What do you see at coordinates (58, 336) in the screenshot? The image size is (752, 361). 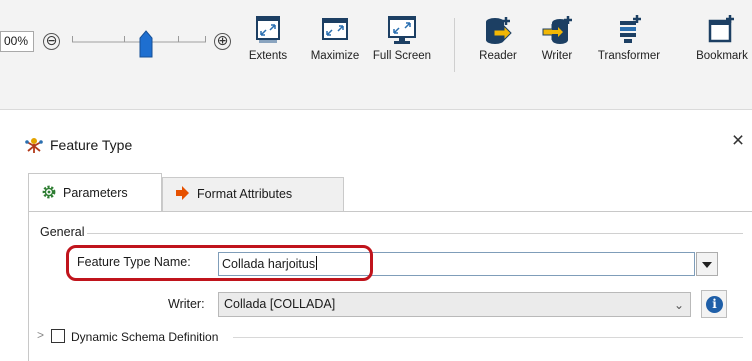 I see `dynamic-schema-checkbox` at bounding box center [58, 336].